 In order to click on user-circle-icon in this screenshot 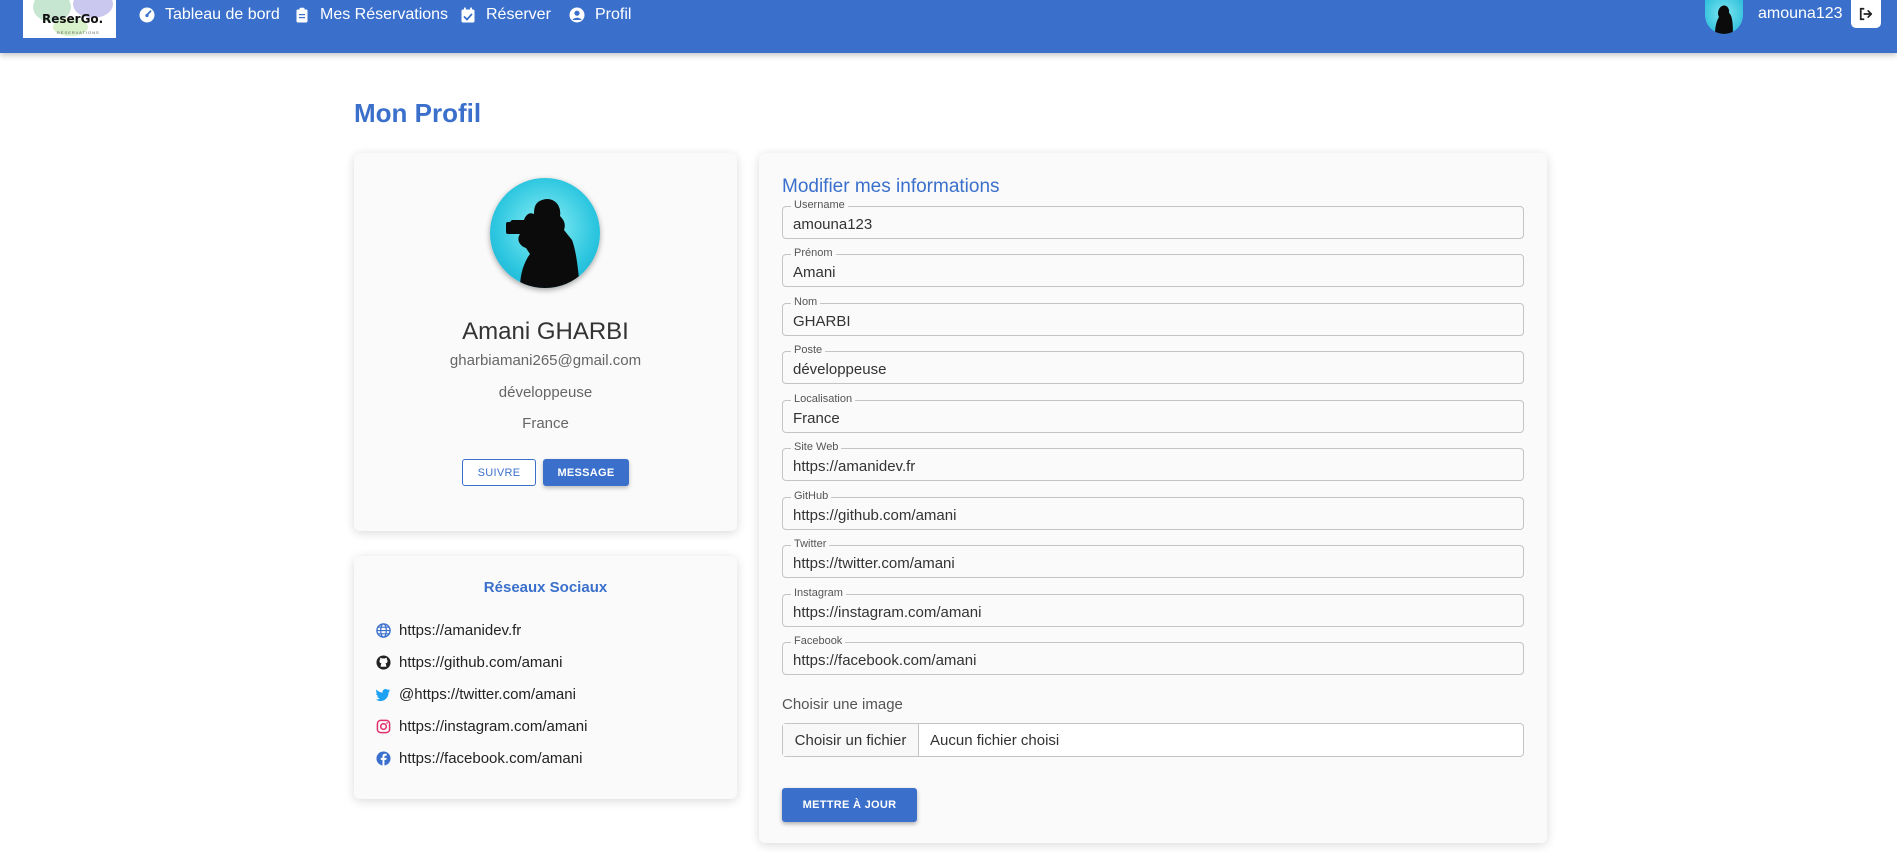, I will do `click(577, 15)`.